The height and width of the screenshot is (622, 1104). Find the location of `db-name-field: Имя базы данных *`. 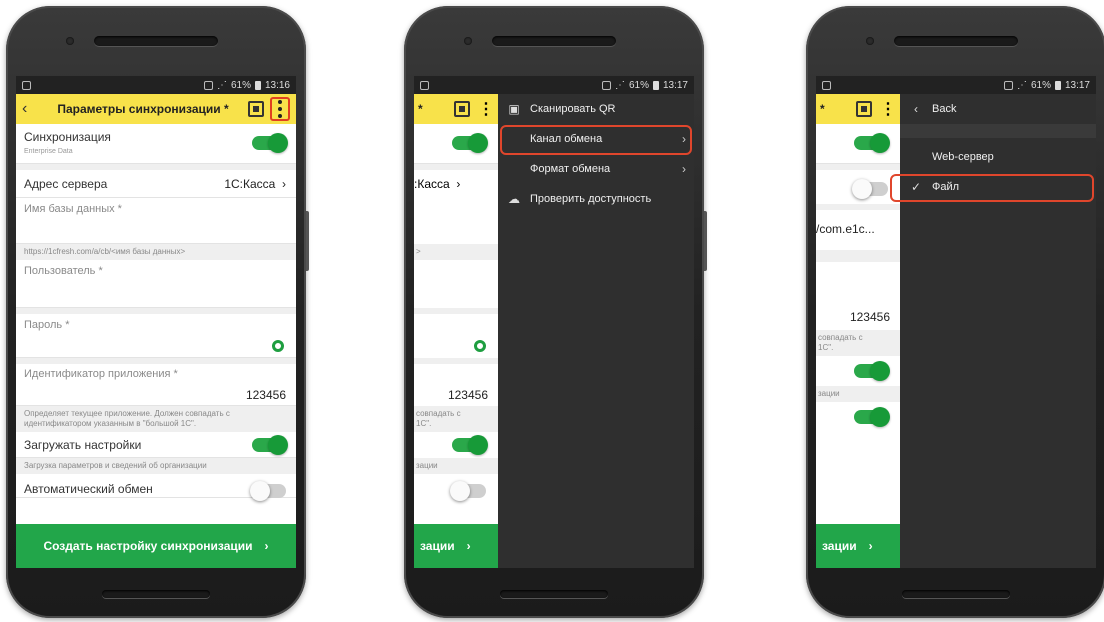

db-name-field: Имя базы данных * is located at coordinates (156, 221).